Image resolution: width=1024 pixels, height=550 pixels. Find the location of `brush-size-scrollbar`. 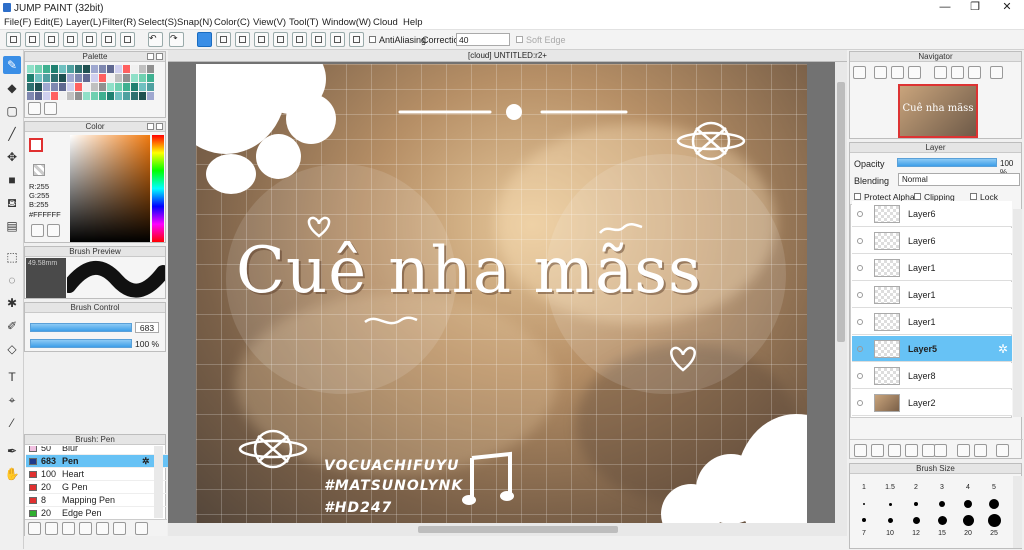

brush-size-scrollbar is located at coordinates (1017, 512).